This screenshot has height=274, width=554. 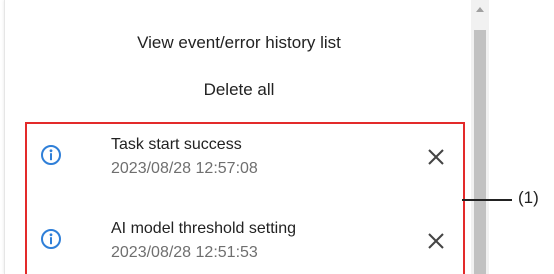 I want to click on view-event-history-menu-item: View event/error history list, so click(x=239, y=43).